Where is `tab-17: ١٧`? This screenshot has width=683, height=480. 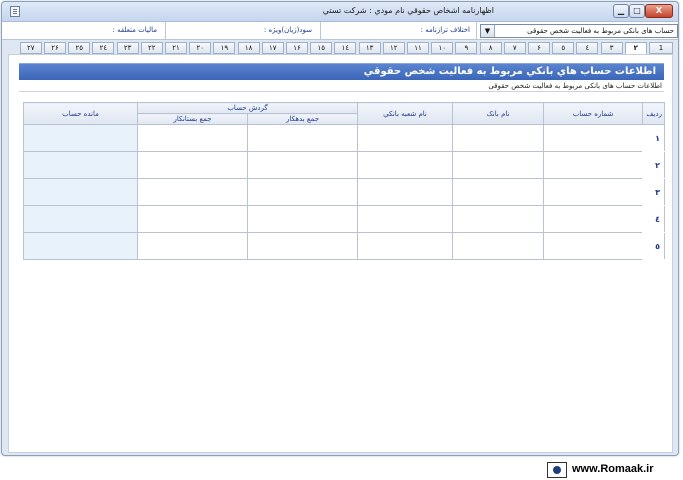
tab-17: ١٧ is located at coordinates (272, 48).